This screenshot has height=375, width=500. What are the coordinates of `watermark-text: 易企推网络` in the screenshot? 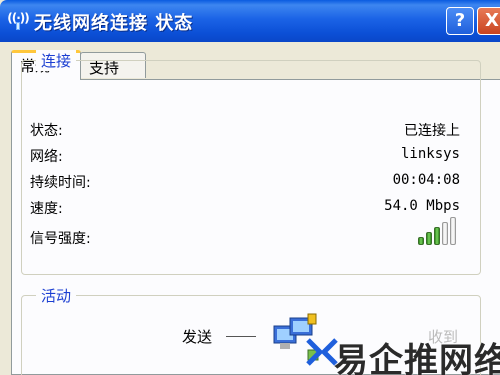 It's located at (417, 358).